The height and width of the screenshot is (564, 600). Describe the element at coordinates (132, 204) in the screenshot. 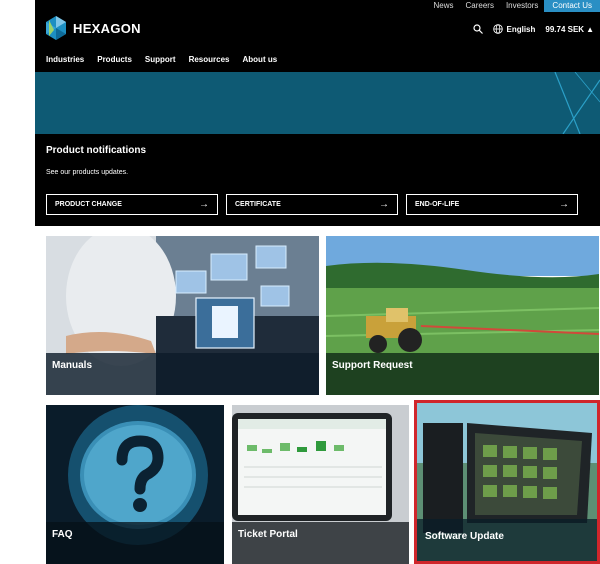

I see `product-change-button: PRODUCT CHANGE →` at that location.